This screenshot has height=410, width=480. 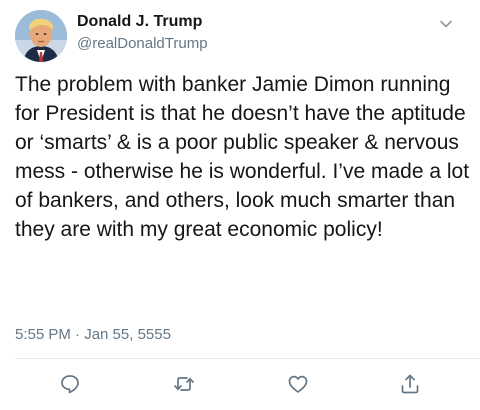 What do you see at coordinates (247, 358) in the screenshot?
I see `divider` at bounding box center [247, 358].